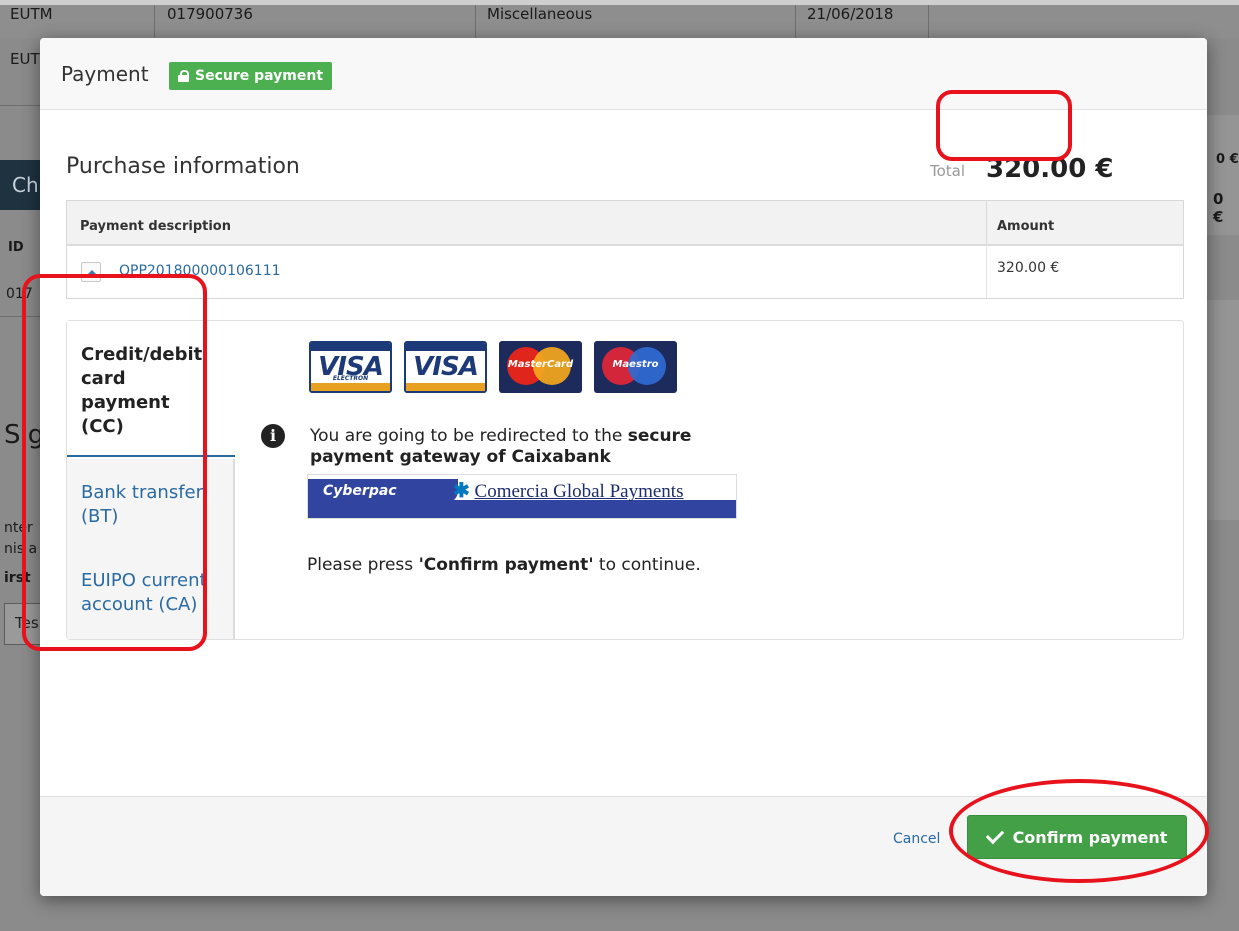  I want to click on lock-icon, so click(183, 76).